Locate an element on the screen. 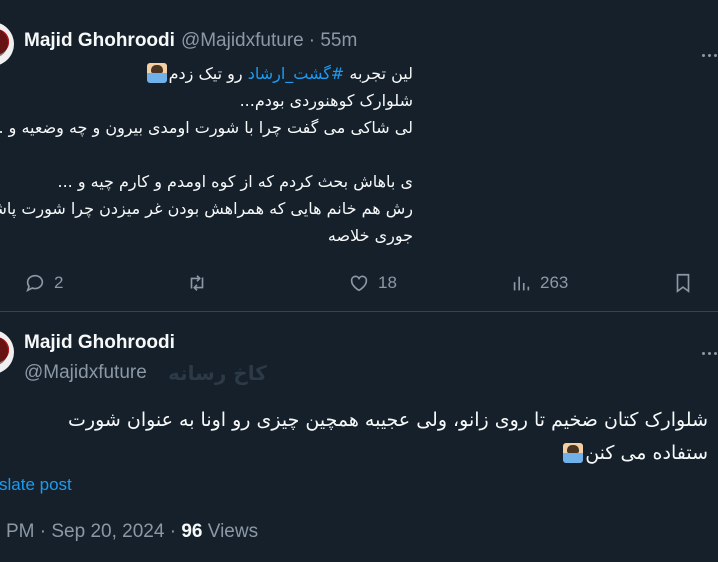 The width and height of the screenshot is (718, 562). tweet-line: لین تجربه #گشت_ارشاد رو تیک زدم is located at coordinates (223, 73).